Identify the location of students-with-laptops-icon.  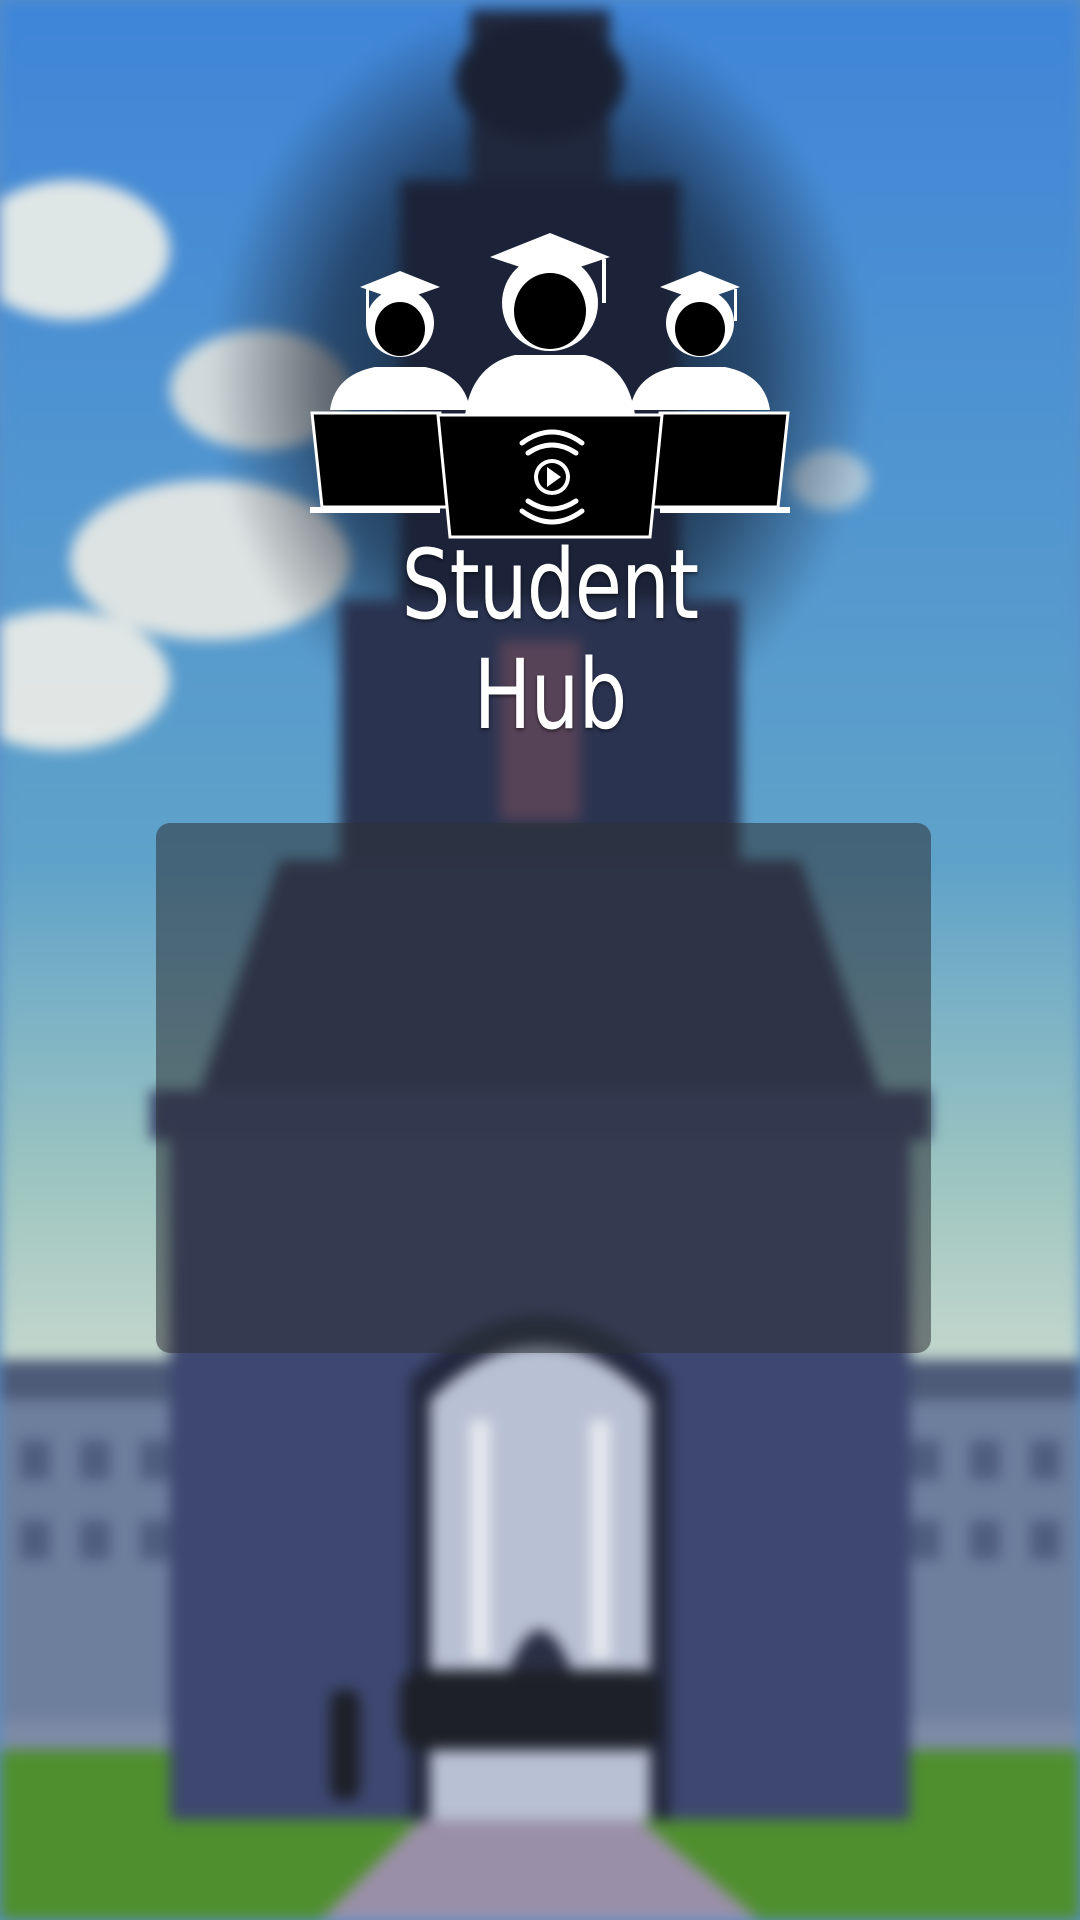
(550, 386).